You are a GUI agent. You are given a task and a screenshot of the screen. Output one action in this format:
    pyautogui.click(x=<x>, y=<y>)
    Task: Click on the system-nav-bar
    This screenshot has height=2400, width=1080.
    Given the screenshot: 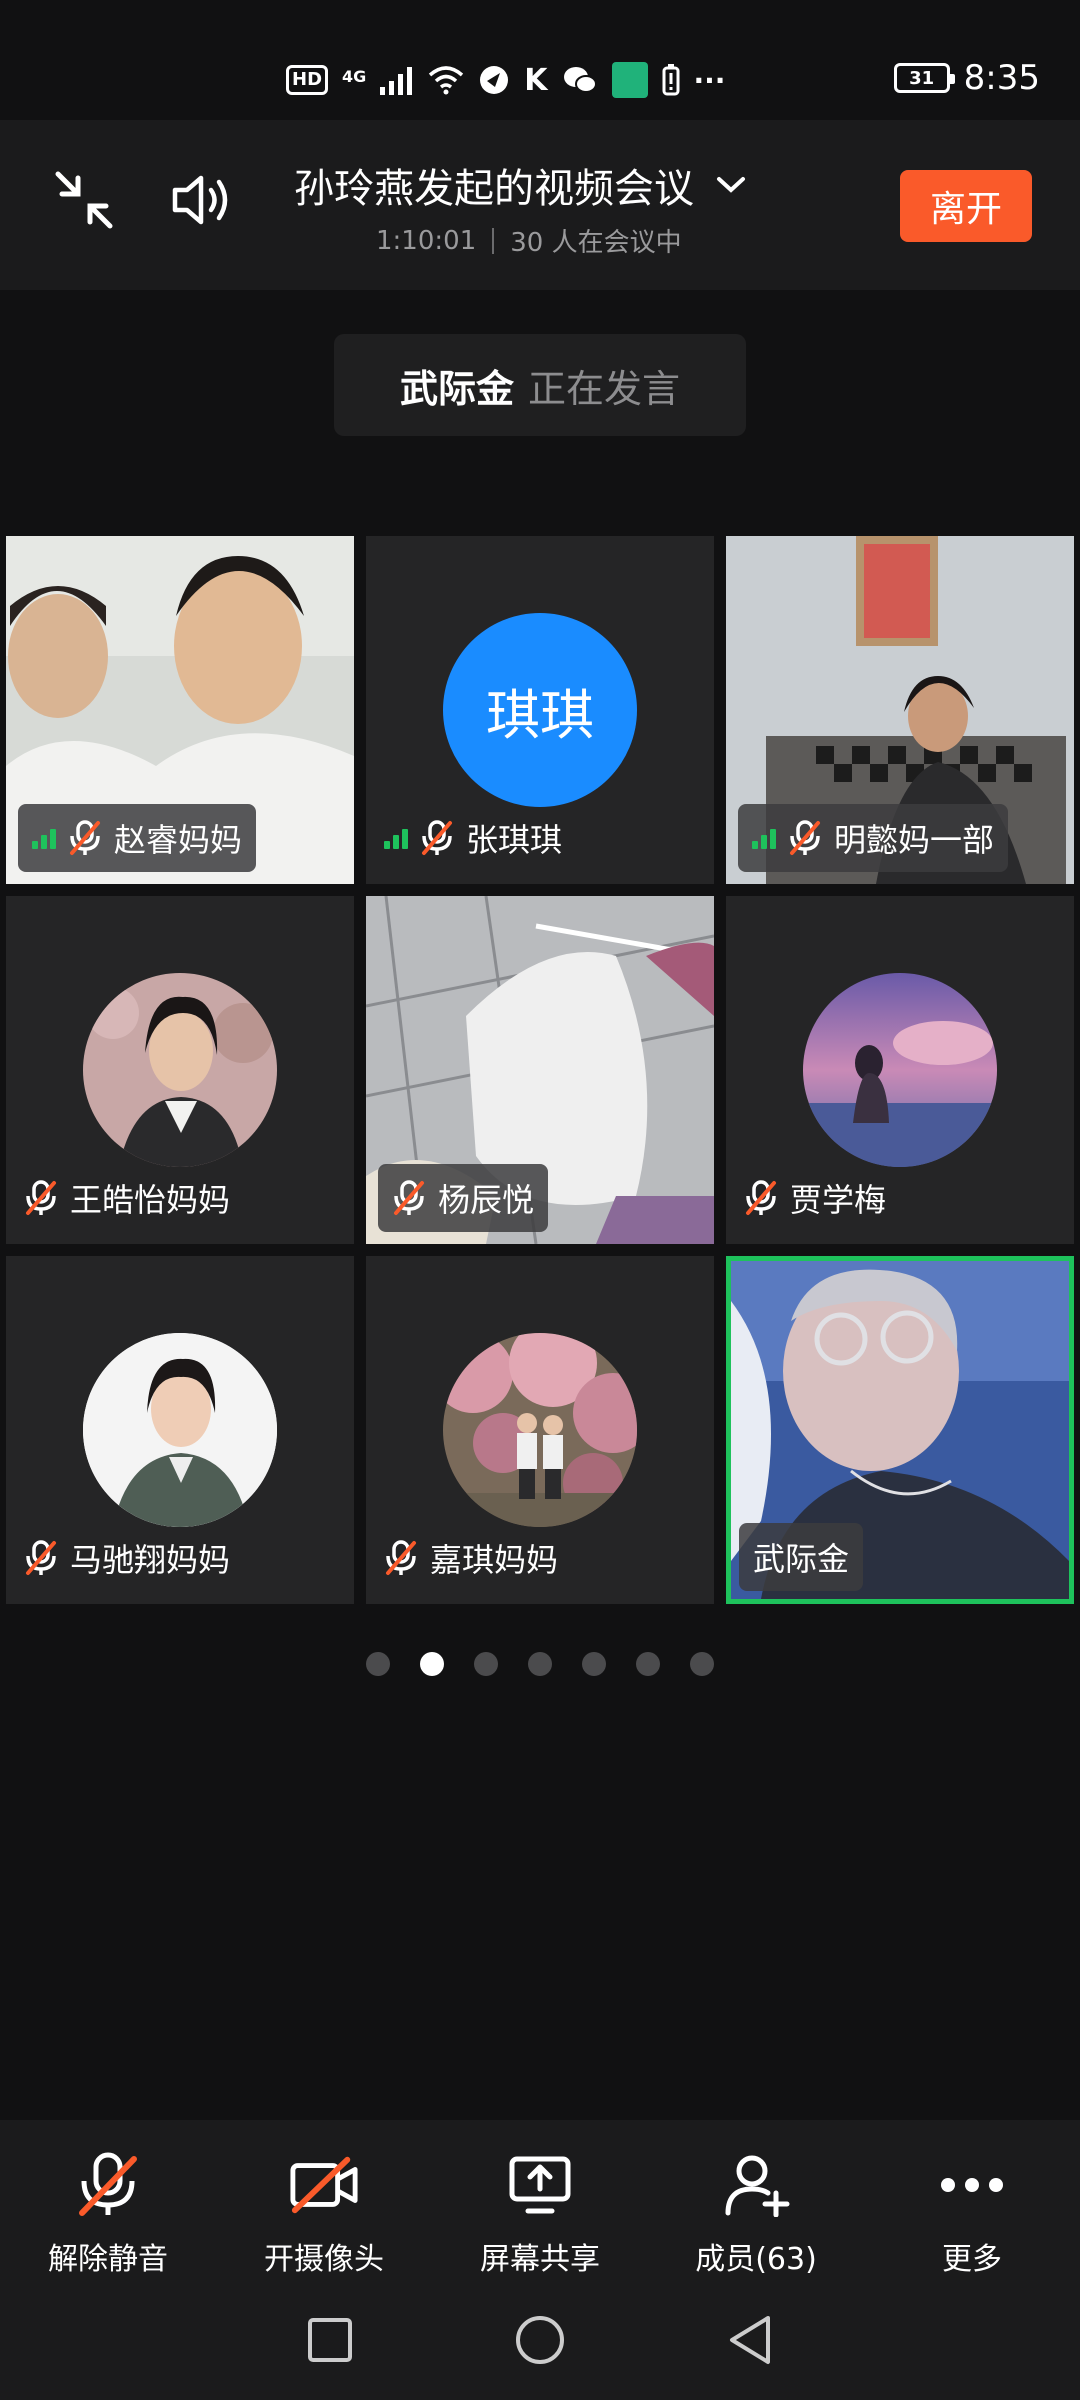 What is the action you would take?
    pyautogui.click(x=540, y=2340)
    